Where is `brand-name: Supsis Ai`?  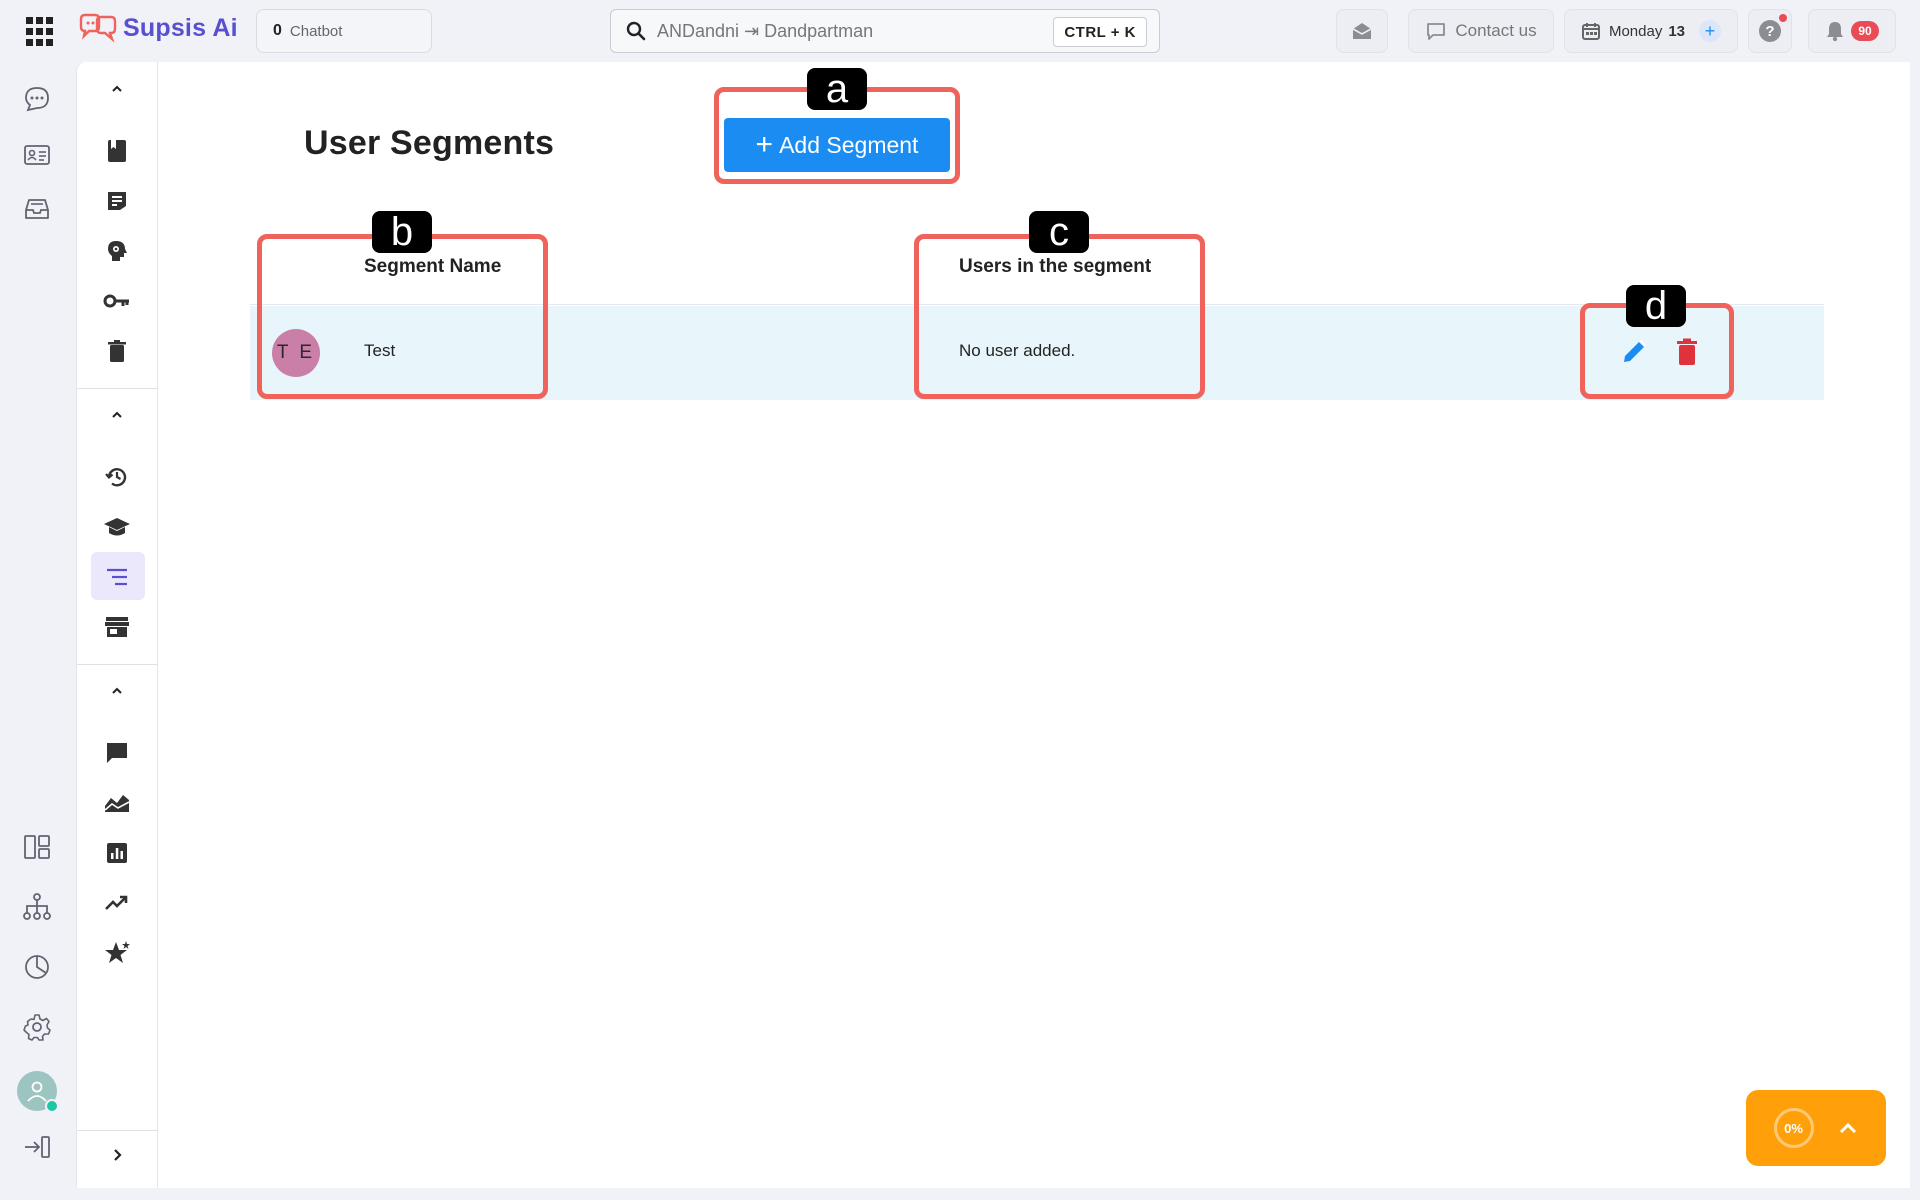
brand-name: Supsis Ai is located at coordinates (180, 27).